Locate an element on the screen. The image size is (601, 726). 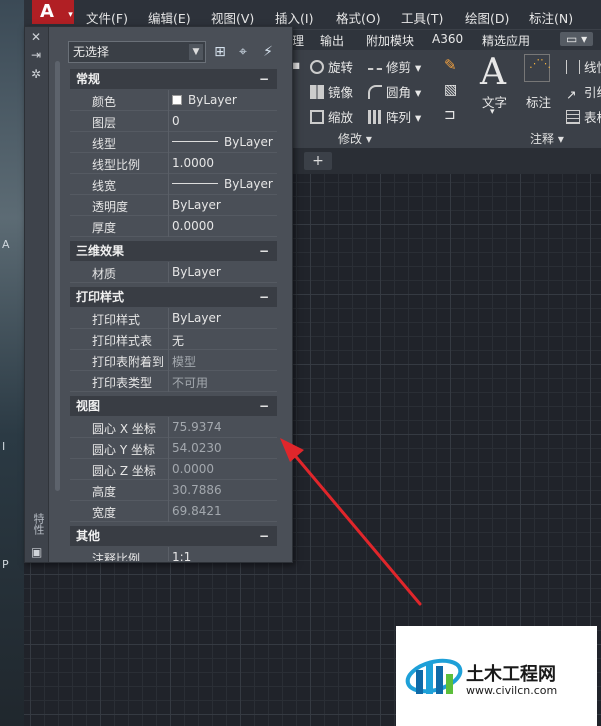
annotation-arrow is located at coordinates (351, 522).